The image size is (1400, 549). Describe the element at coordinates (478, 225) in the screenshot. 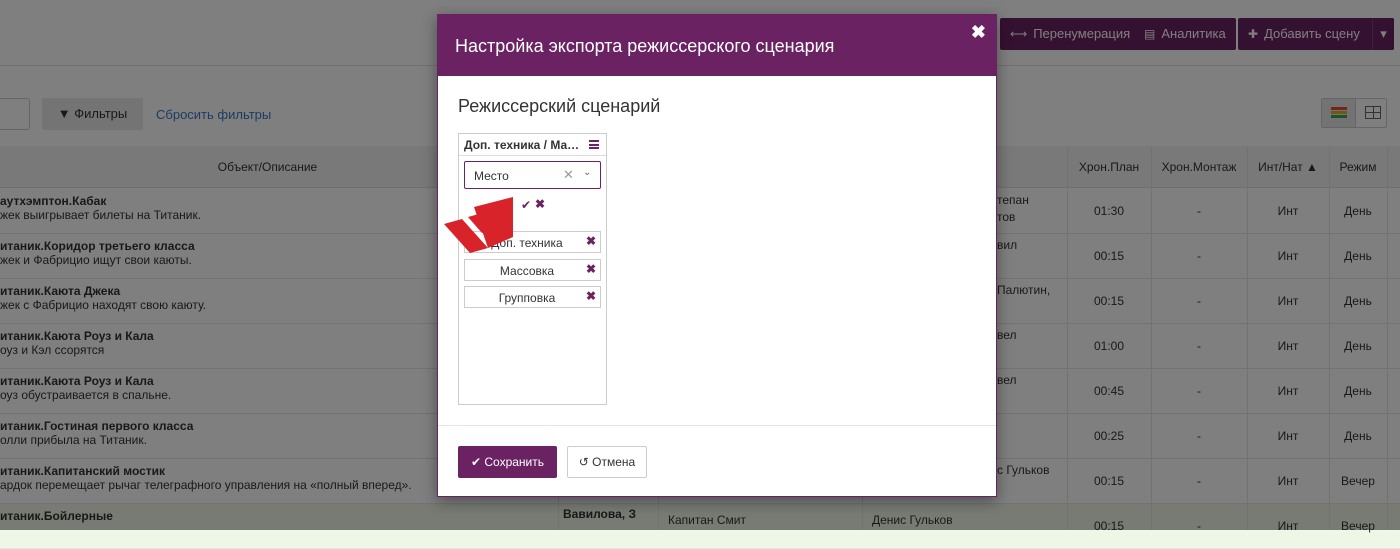

I see `chevron-logo-icon` at that location.